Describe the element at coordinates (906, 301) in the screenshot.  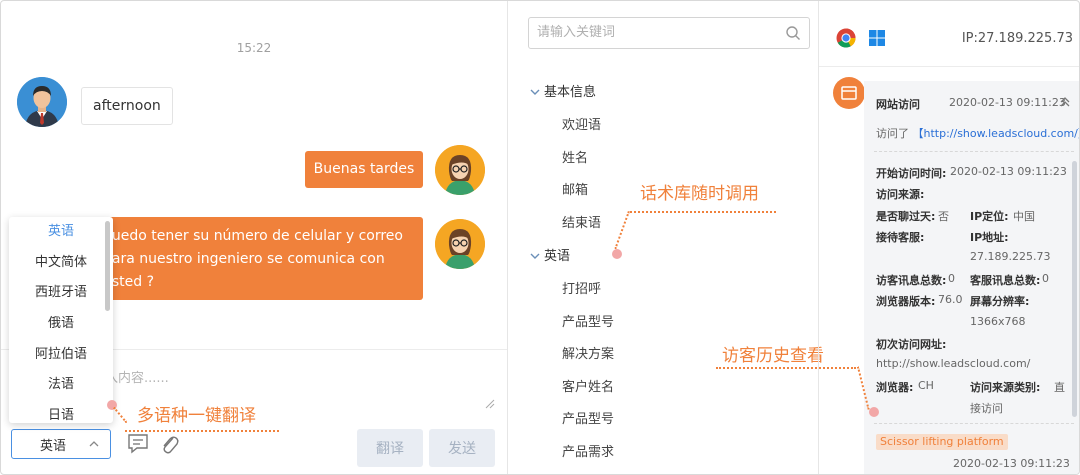
I see `browser-version-label: 浏览器版本:` at that location.